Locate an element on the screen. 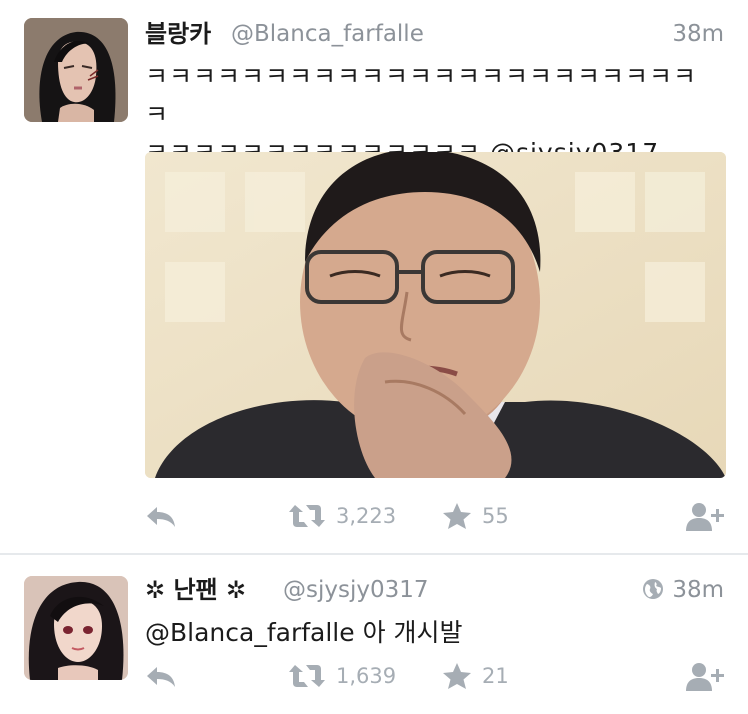 The image size is (748, 714). tweet-actions: 3,223 55 is located at coordinates (434, 516).